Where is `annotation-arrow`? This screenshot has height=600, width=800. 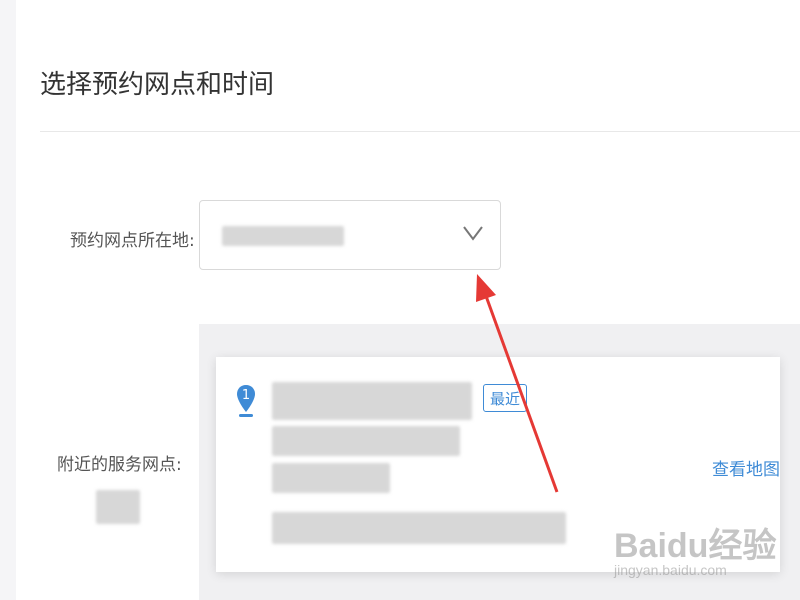 annotation-arrow is located at coordinates (517, 383).